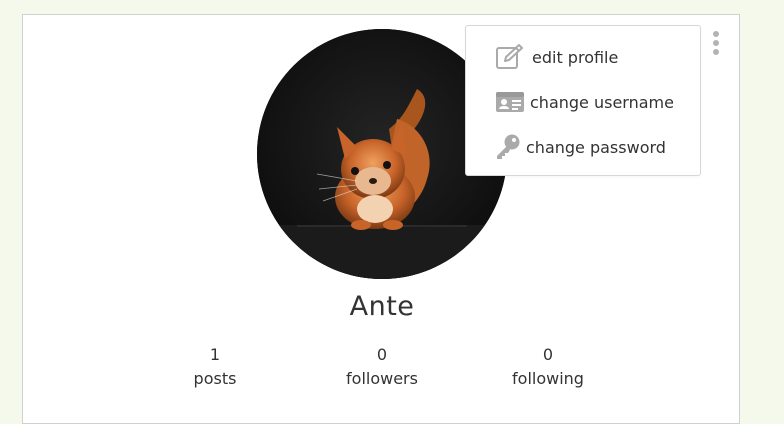  I want to click on menu-item-edit-profile: edit profile, so click(556, 57).